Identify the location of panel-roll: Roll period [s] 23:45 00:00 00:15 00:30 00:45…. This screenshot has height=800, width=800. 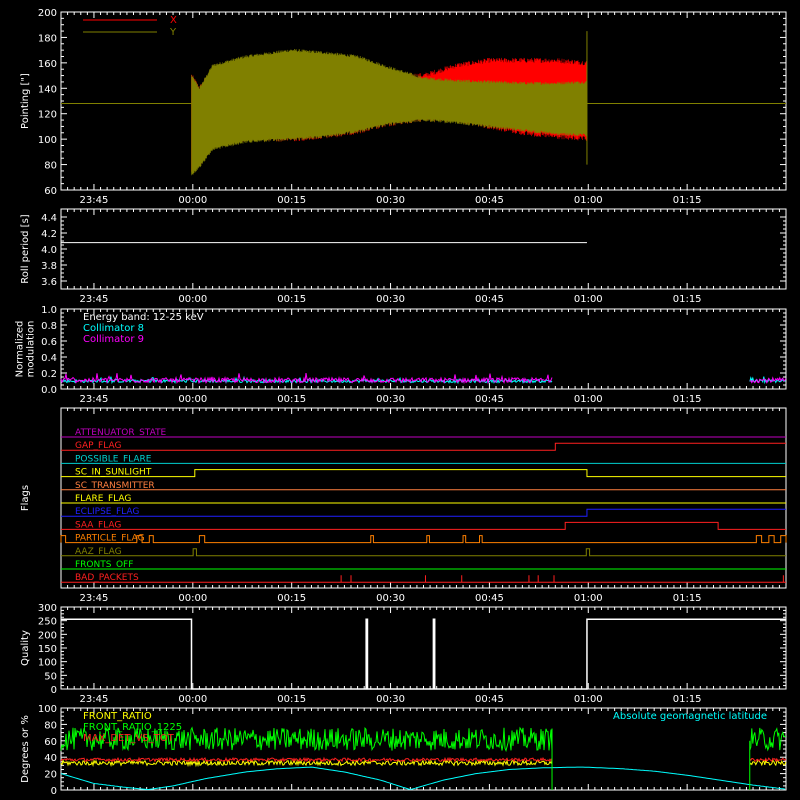
(403, 256).